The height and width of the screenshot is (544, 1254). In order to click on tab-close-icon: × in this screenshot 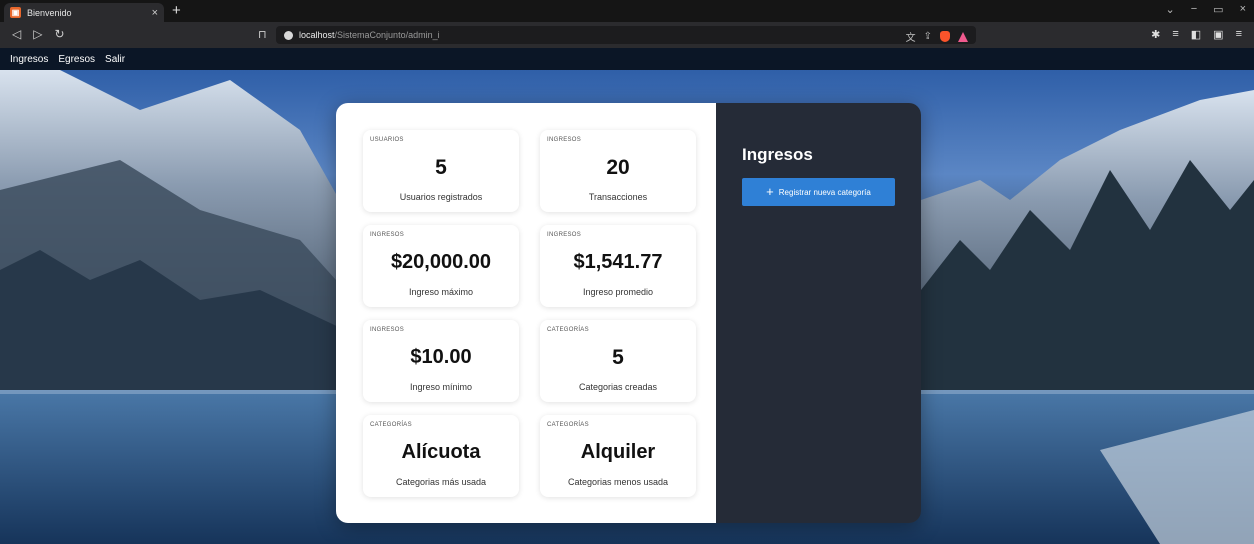, I will do `click(155, 13)`.